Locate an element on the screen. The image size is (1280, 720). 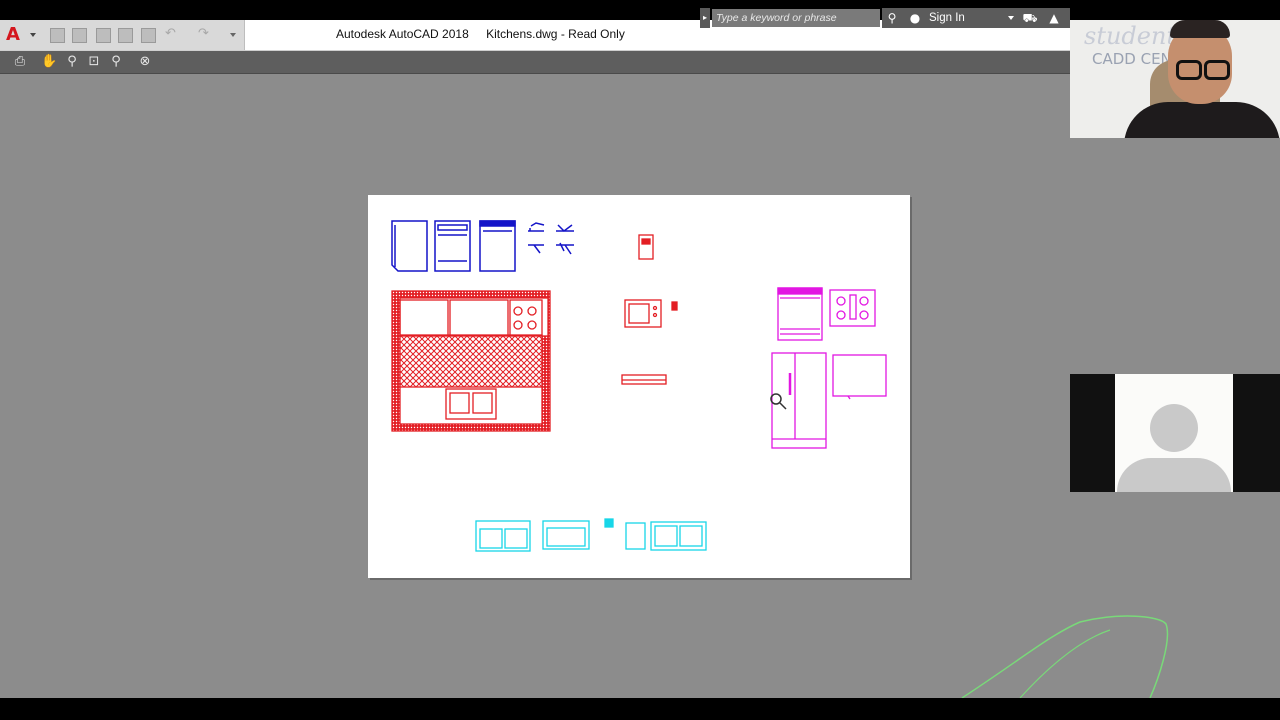
print-icon: ⎙ is located at coordinates (20, 62).